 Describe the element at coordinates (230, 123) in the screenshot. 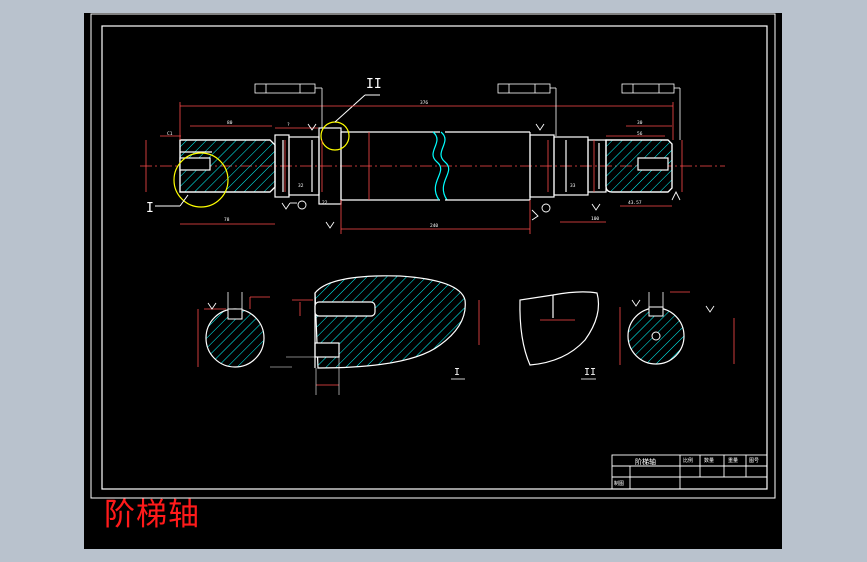

I see `svg-text: 80` at that location.